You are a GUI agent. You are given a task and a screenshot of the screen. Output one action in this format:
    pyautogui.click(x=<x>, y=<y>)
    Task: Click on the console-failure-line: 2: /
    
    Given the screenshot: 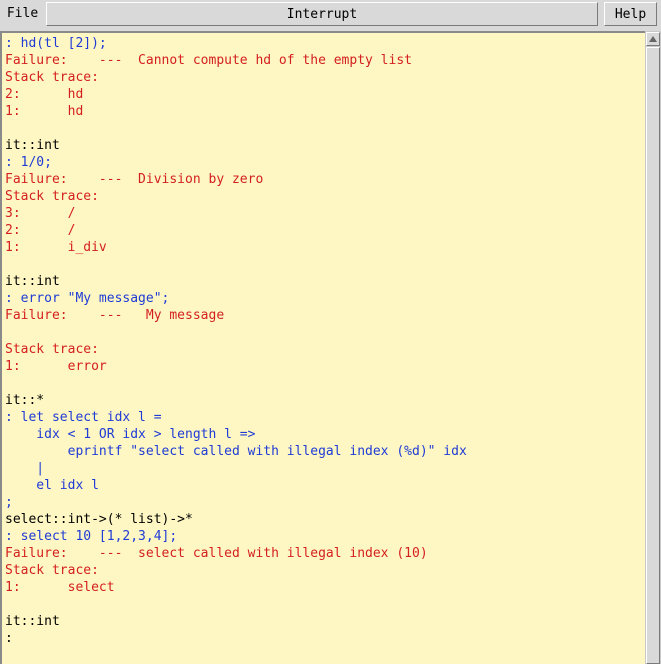 What is the action you would take?
    pyautogui.click(x=40, y=230)
    